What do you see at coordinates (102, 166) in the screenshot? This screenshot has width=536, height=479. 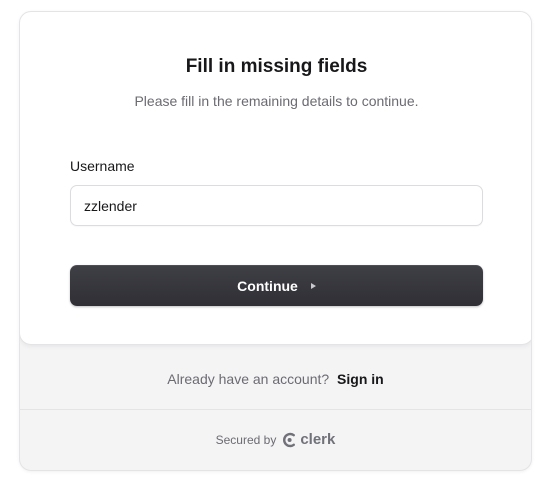 I see `username-label: Username` at bounding box center [102, 166].